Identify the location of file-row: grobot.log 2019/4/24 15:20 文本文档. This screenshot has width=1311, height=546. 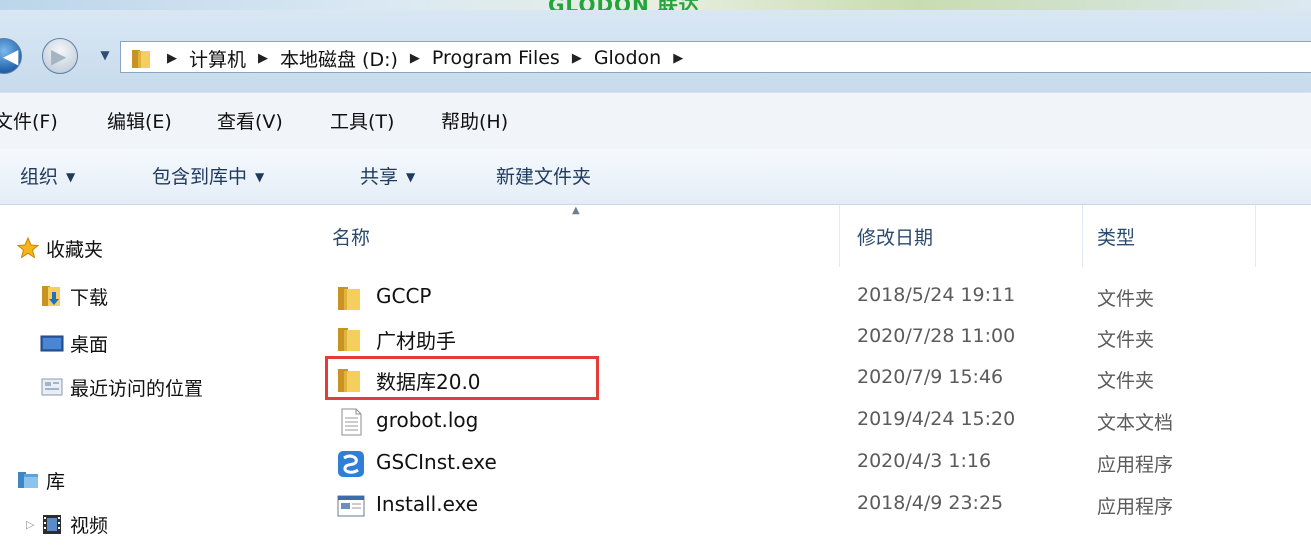
(811, 422).